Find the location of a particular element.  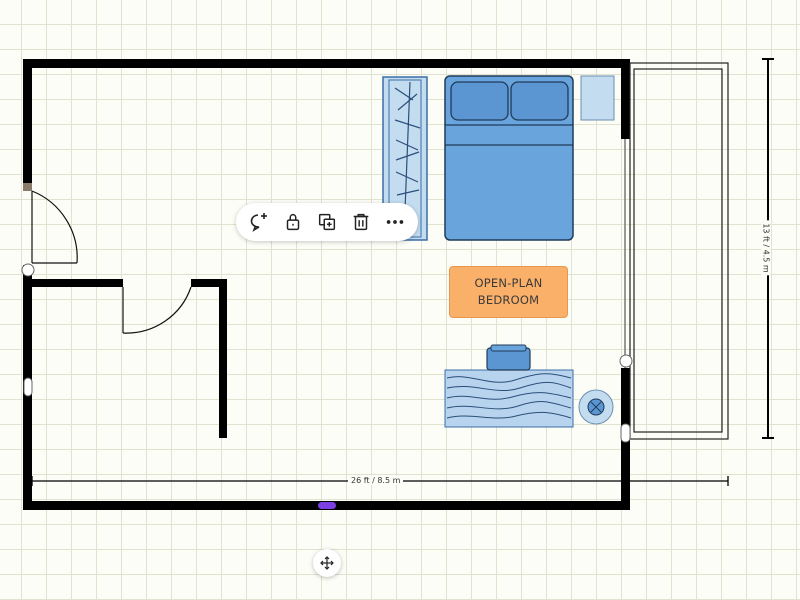

pillow-right is located at coordinates (539, 101).